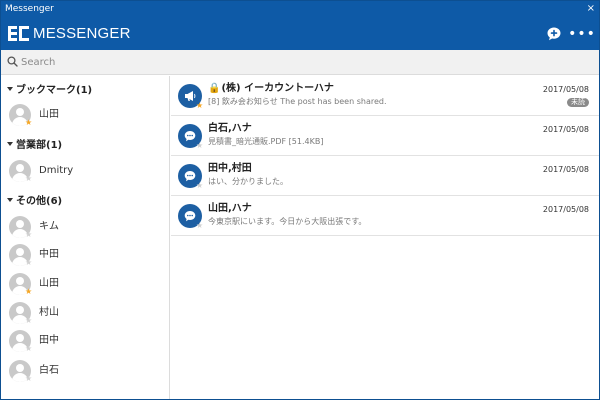 The height and width of the screenshot is (400, 600). I want to click on thread-title: 田中,村田, so click(230, 168).